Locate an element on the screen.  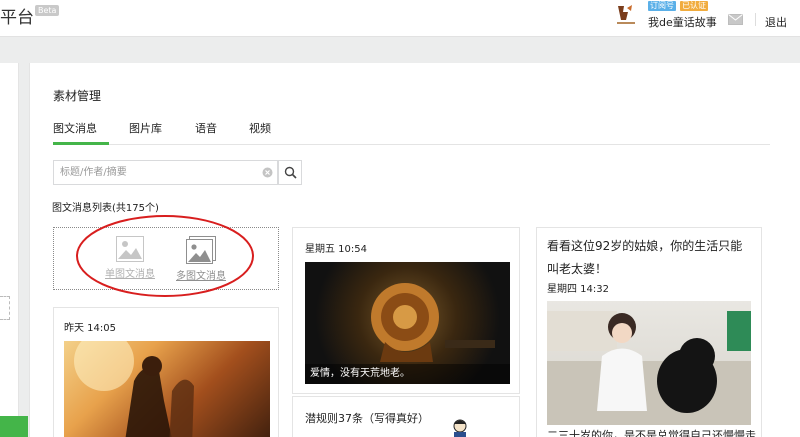
news-list-count: 图文消息列表(共175个) is located at coordinates (105, 208).